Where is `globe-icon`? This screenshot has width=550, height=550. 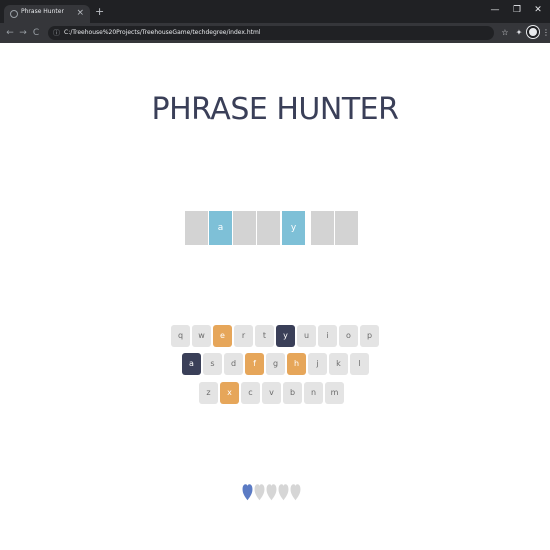
globe-icon is located at coordinates (14, 14).